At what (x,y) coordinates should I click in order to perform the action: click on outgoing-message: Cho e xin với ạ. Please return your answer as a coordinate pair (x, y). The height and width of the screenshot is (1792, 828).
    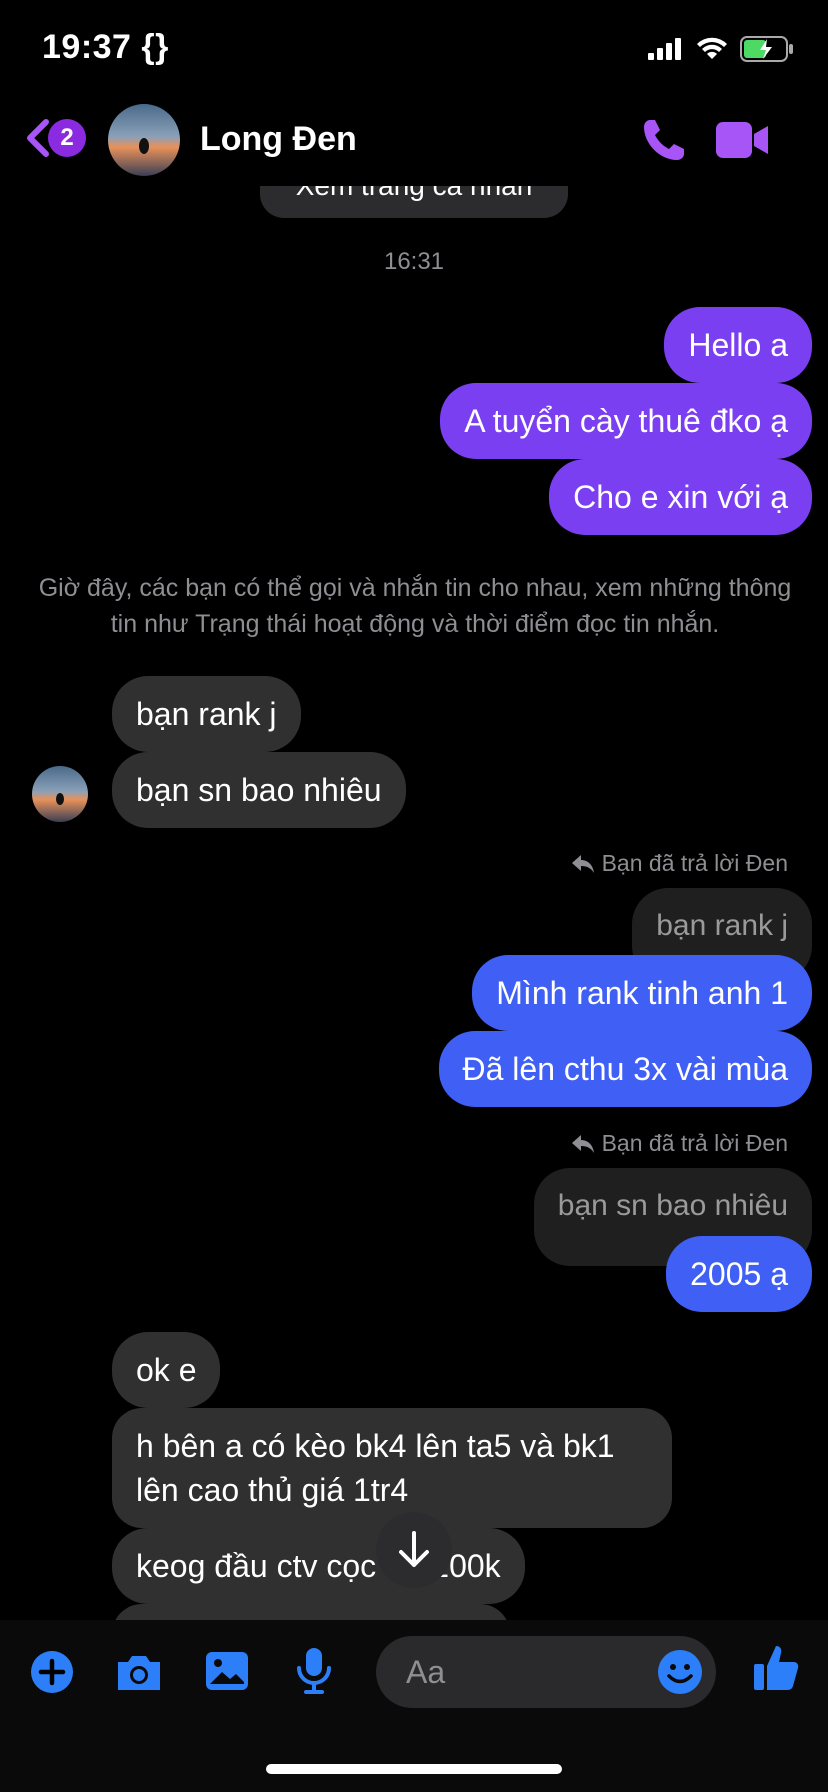
    Looking at the image, I should click on (680, 497).